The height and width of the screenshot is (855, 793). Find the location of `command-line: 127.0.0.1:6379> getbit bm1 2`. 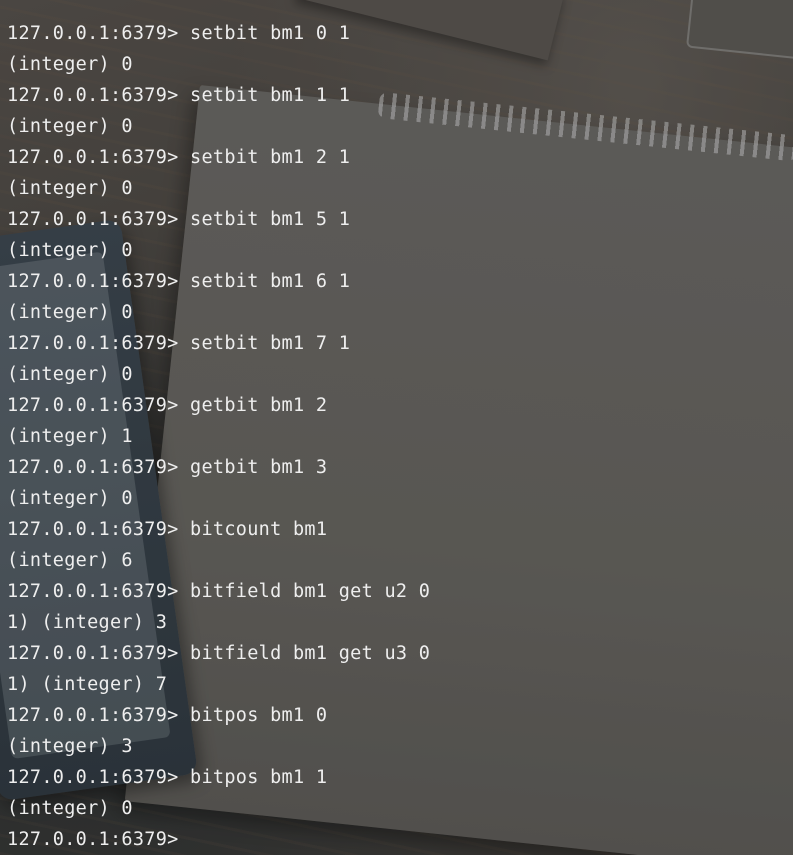

command-line: 127.0.0.1:6379> getbit bm1 2 is located at coordinates (167, 405).